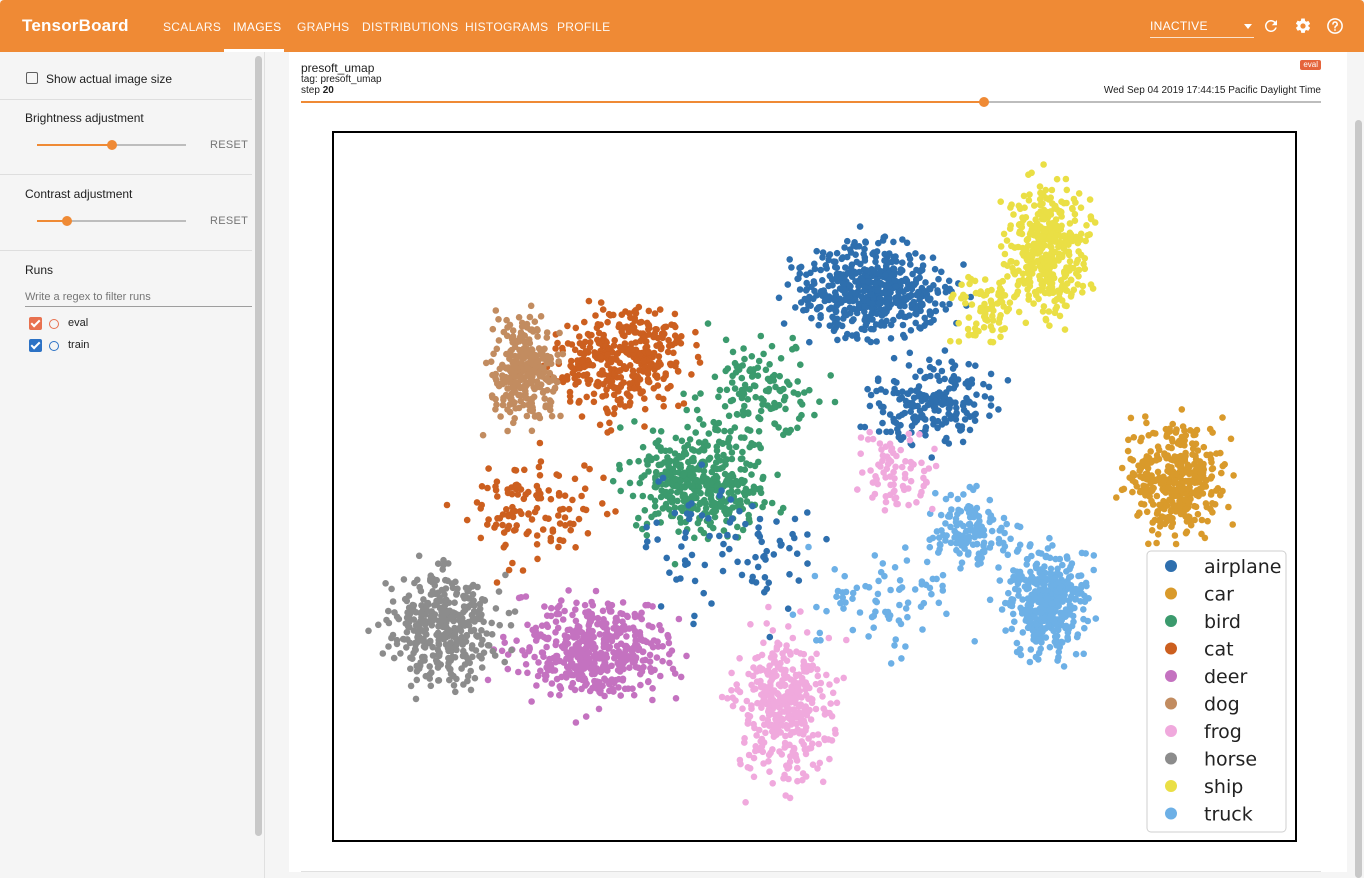  Describe the element at coordinates (138, 297) in the screenshot. I see `run-filter-input` at that location.